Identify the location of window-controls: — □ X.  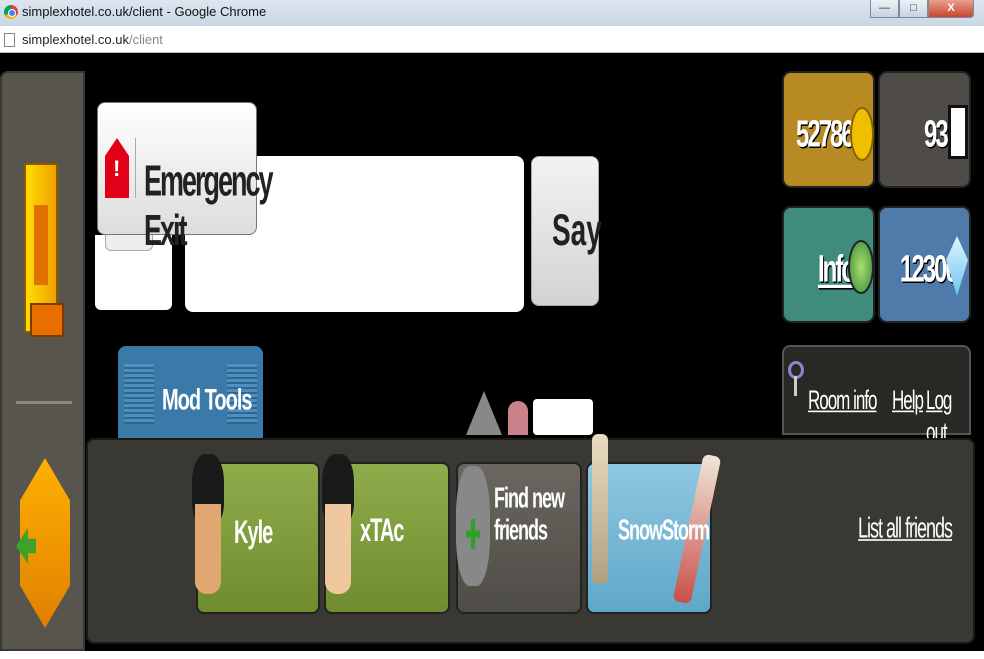
(922, 9).